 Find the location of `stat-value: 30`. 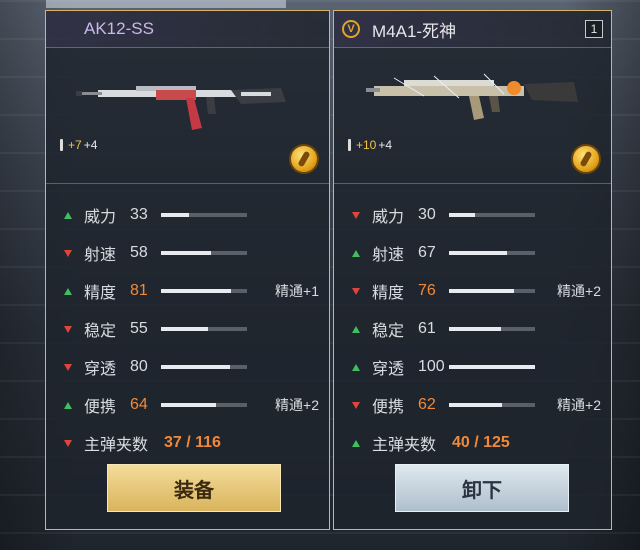

stat-value: 30 is located at coordinates (427, 214).